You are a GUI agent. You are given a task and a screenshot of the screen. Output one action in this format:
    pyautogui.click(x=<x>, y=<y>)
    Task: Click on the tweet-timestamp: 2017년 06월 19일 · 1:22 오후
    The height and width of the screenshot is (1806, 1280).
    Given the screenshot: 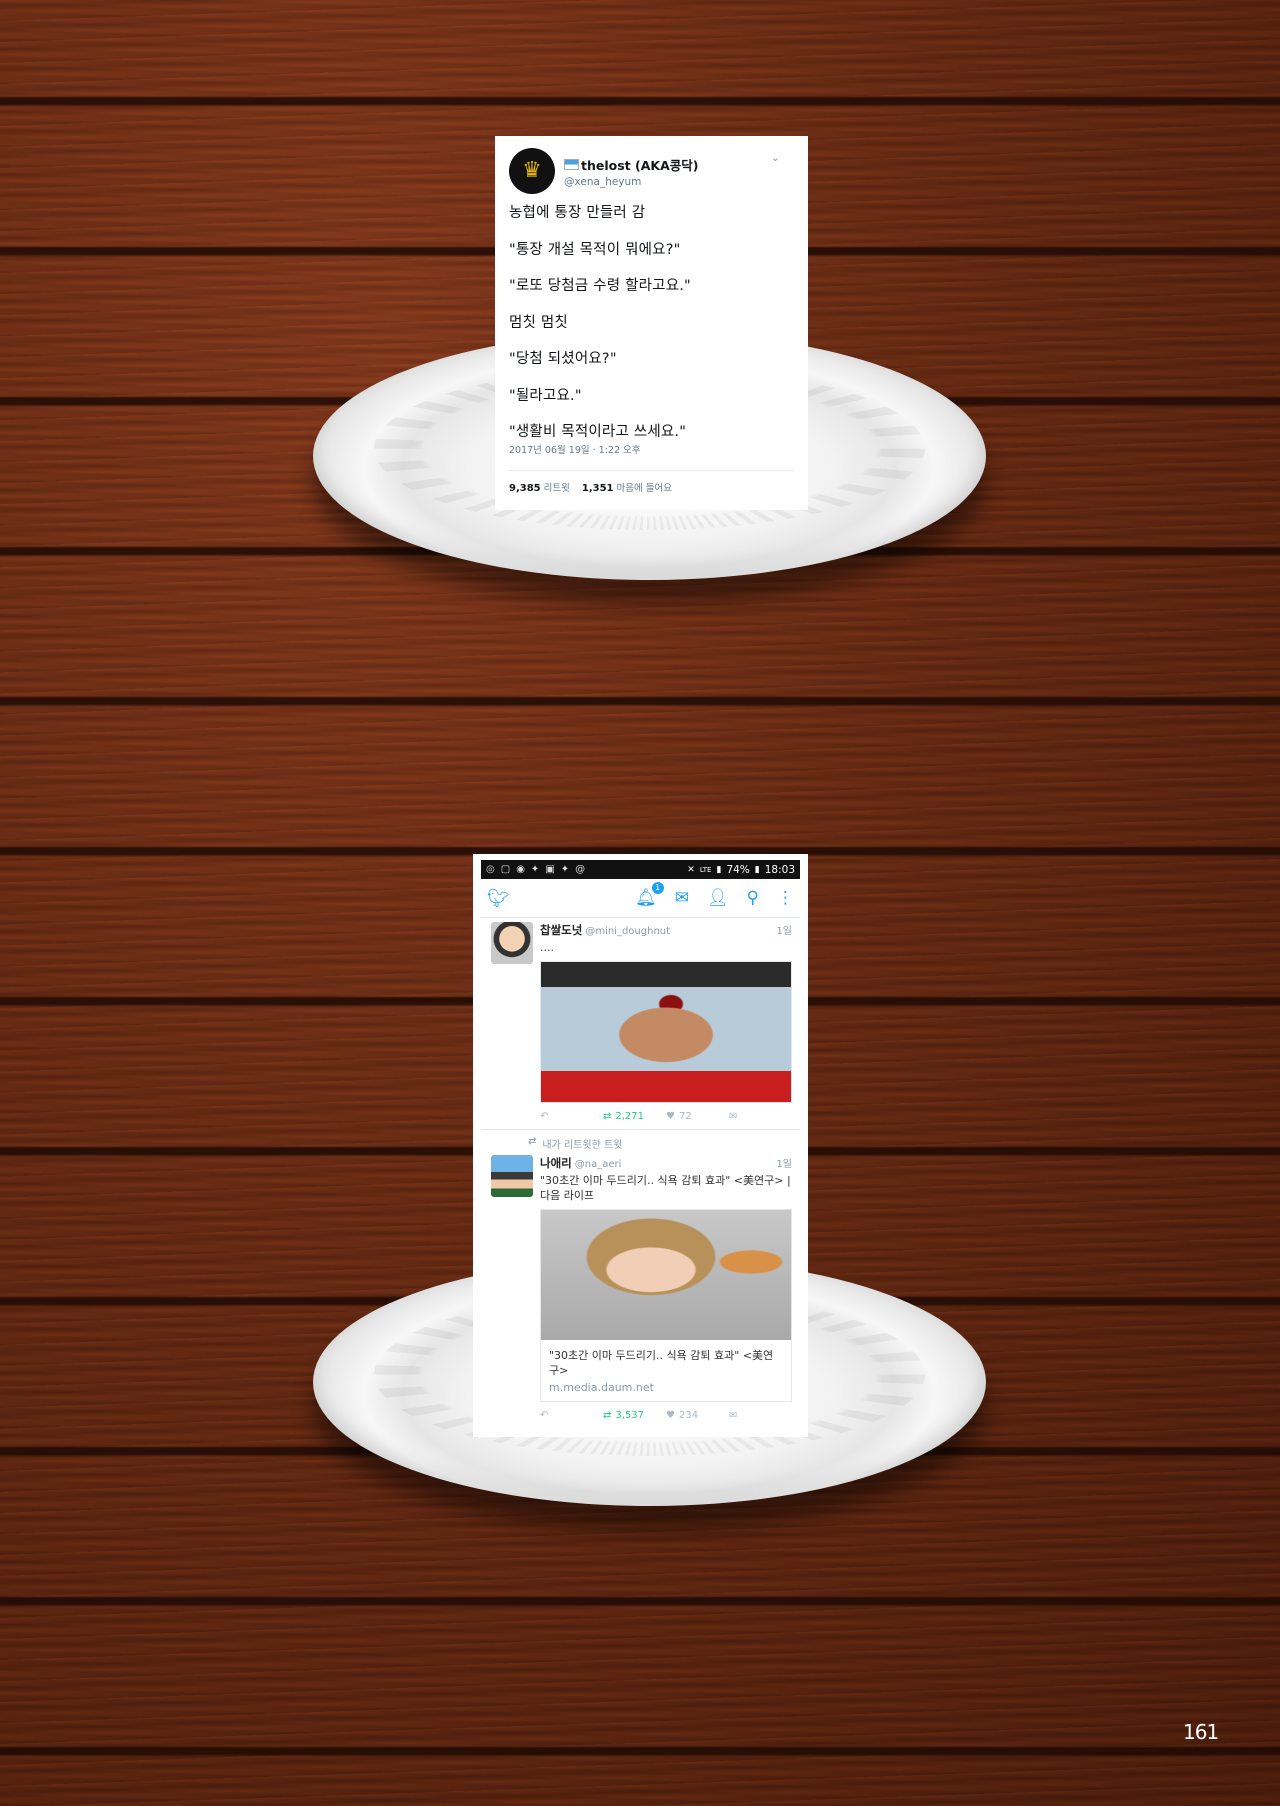 What is the action you would take?
    pyautogui.click(x=651, y=449)
    